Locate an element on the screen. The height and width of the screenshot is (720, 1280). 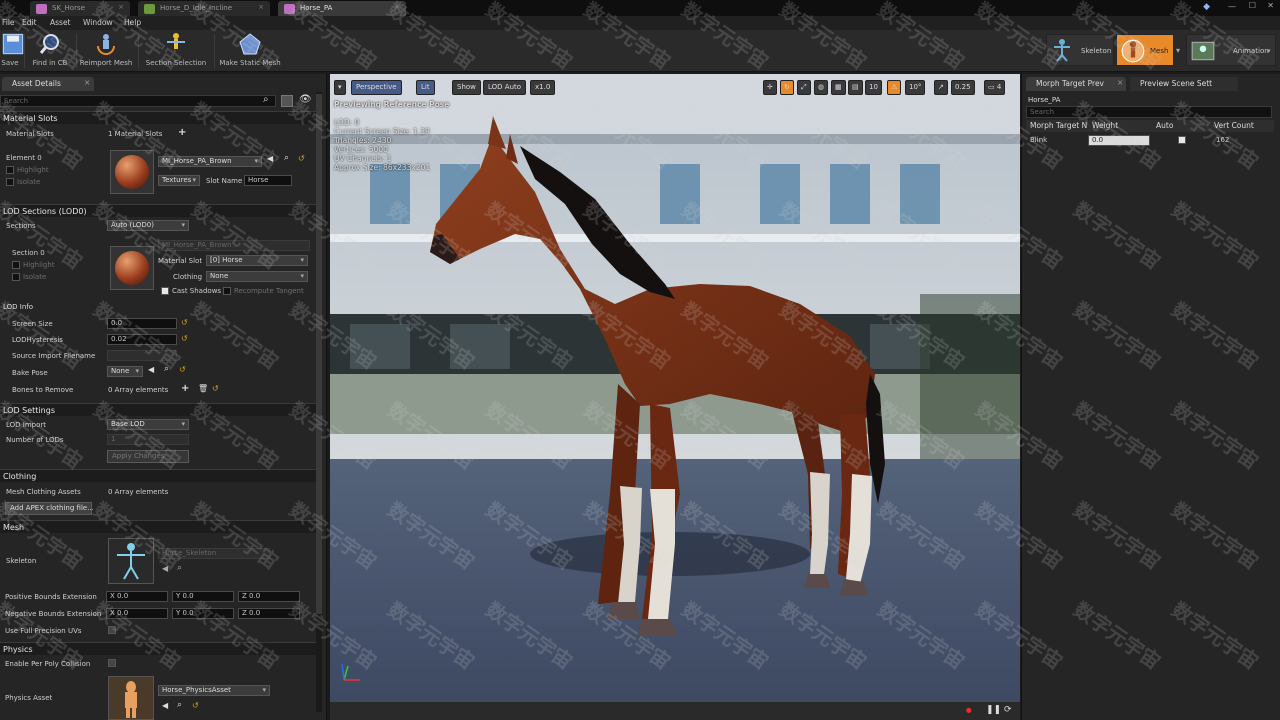
material-asset-dropdown: MI_Horse_PA_Brown is located at coordinates (210, 161).